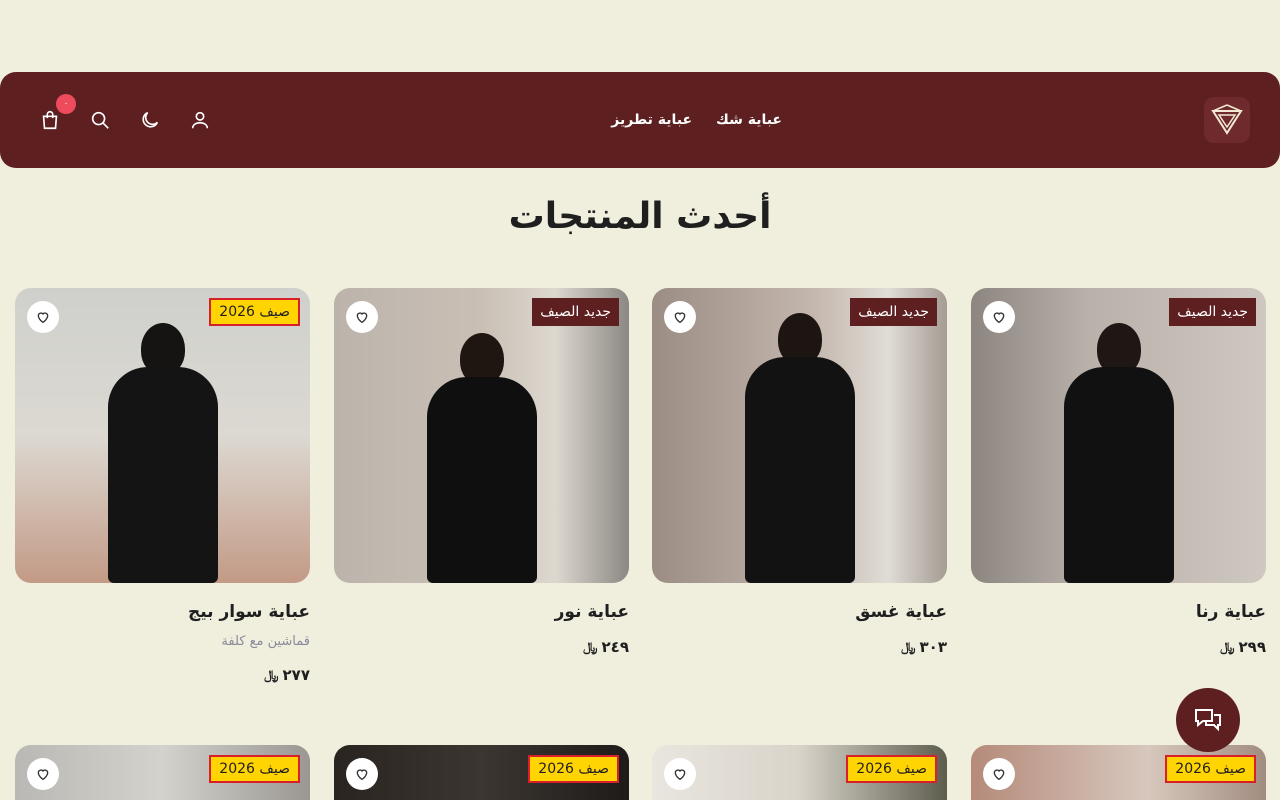 The height and width of the screenshot is (800, 1280). I want to click on user-icon, so click(200, 120).